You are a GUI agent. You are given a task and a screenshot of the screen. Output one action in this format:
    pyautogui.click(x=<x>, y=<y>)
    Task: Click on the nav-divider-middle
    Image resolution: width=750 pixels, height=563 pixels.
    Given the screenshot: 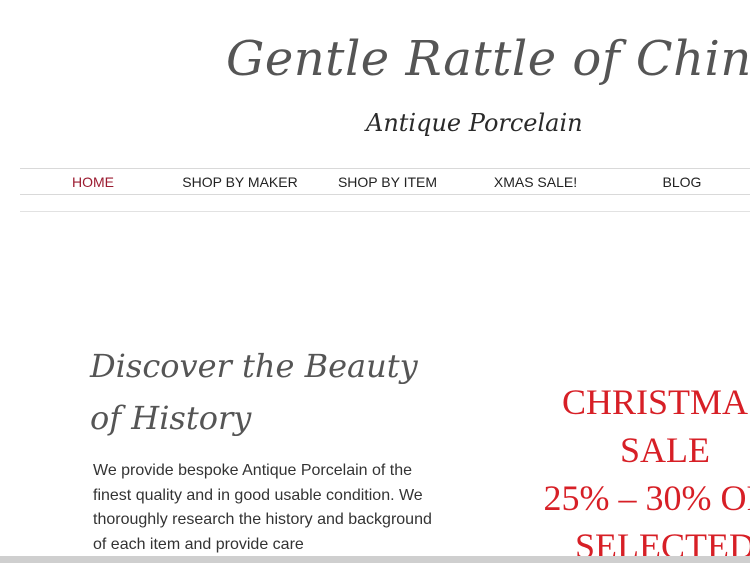 What is the action you would take?
    pyautogui.click(x=385, y=194)
    